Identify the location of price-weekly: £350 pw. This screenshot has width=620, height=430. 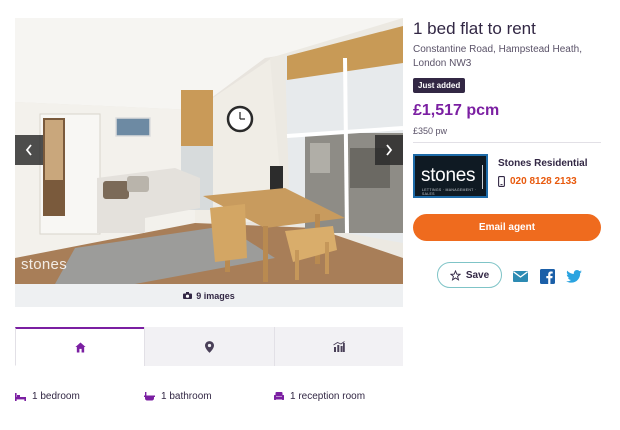
(430, 131).